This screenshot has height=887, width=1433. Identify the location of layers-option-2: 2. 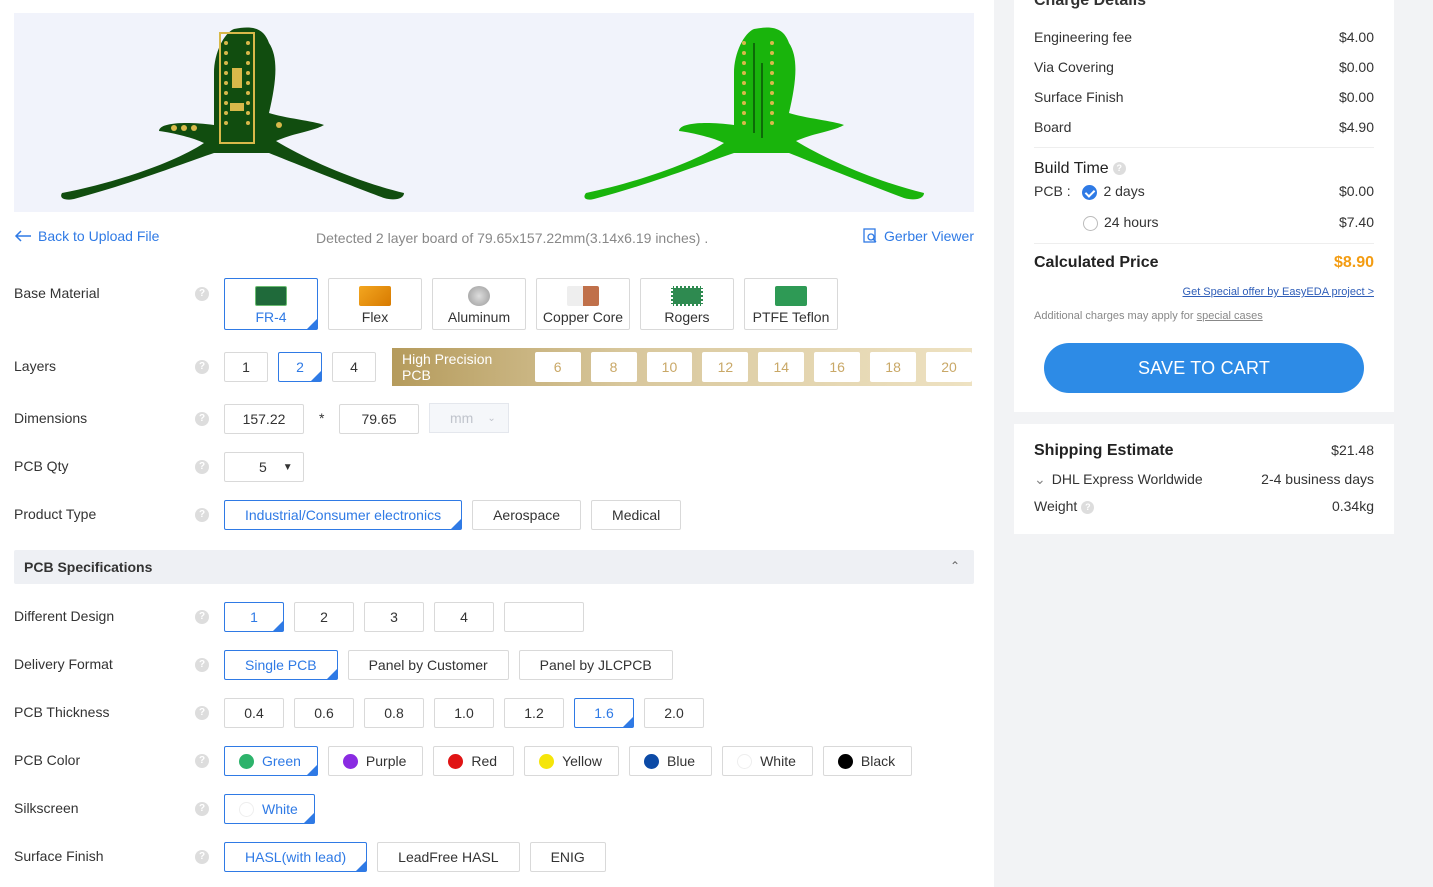
(300, 367).